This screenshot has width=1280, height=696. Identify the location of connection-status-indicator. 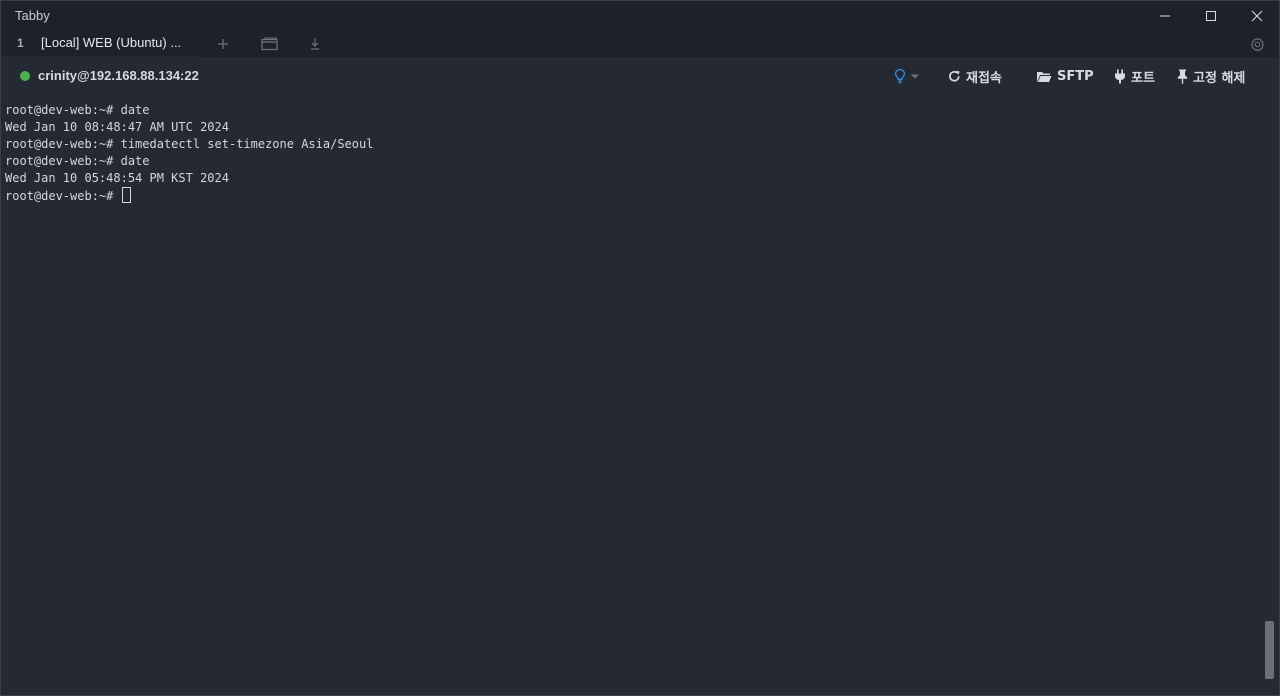
(25, 76).